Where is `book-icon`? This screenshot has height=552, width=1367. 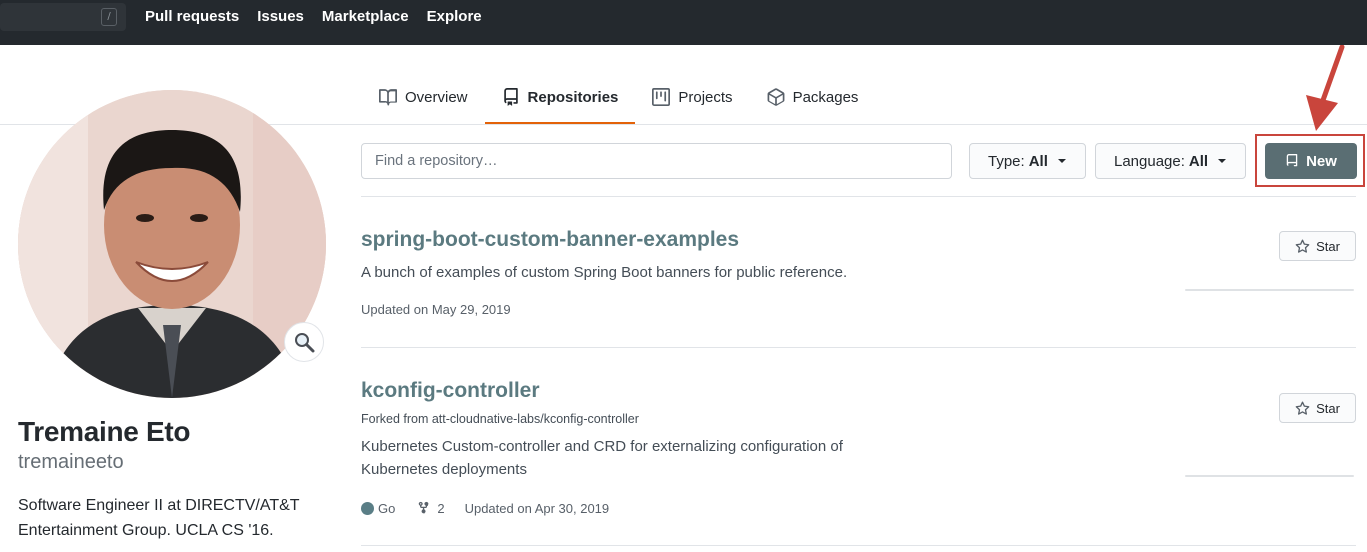 book-icon is located at coordinates (388, 97).